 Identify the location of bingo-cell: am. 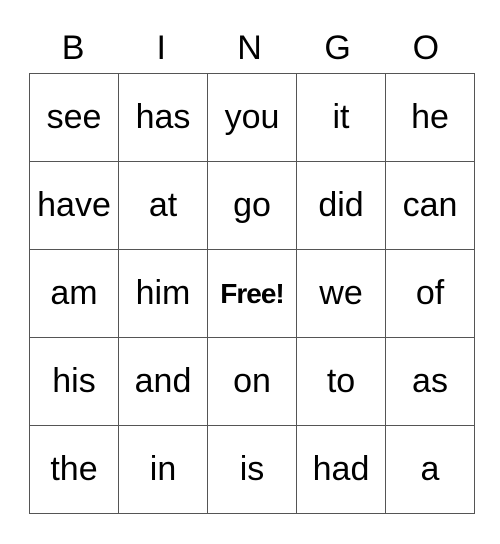
(74, 293).